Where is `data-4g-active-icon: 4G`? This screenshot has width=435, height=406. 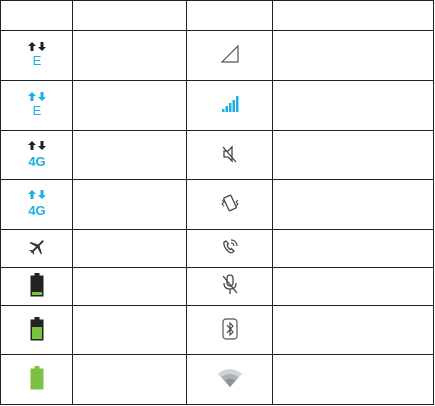
data-4g-active-icon: 4G is located at coordinates (37, 203).